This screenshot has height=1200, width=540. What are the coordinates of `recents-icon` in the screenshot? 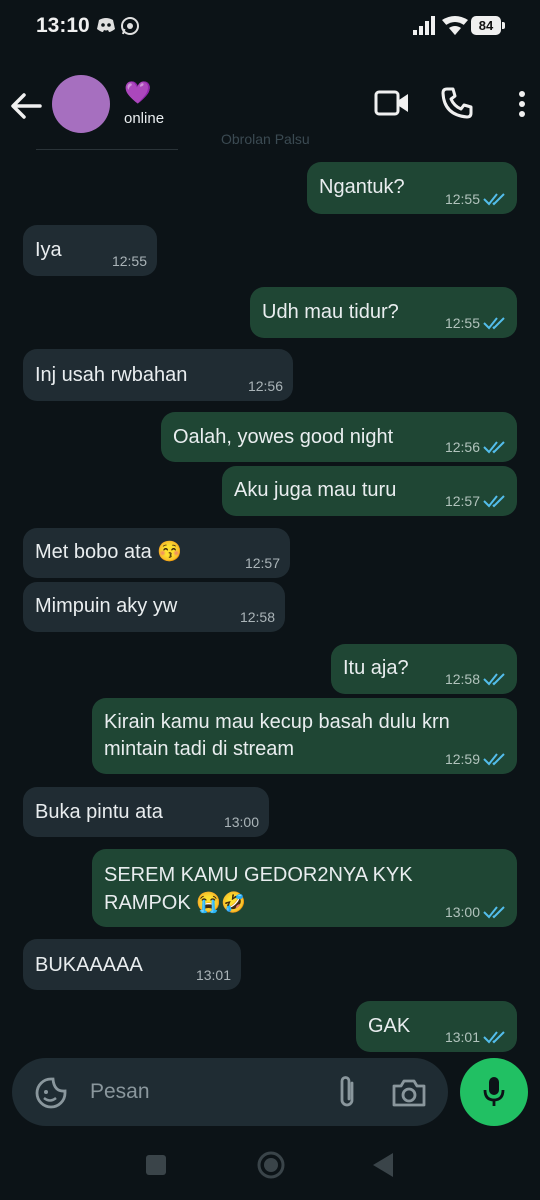 It's located at (156, 1165).